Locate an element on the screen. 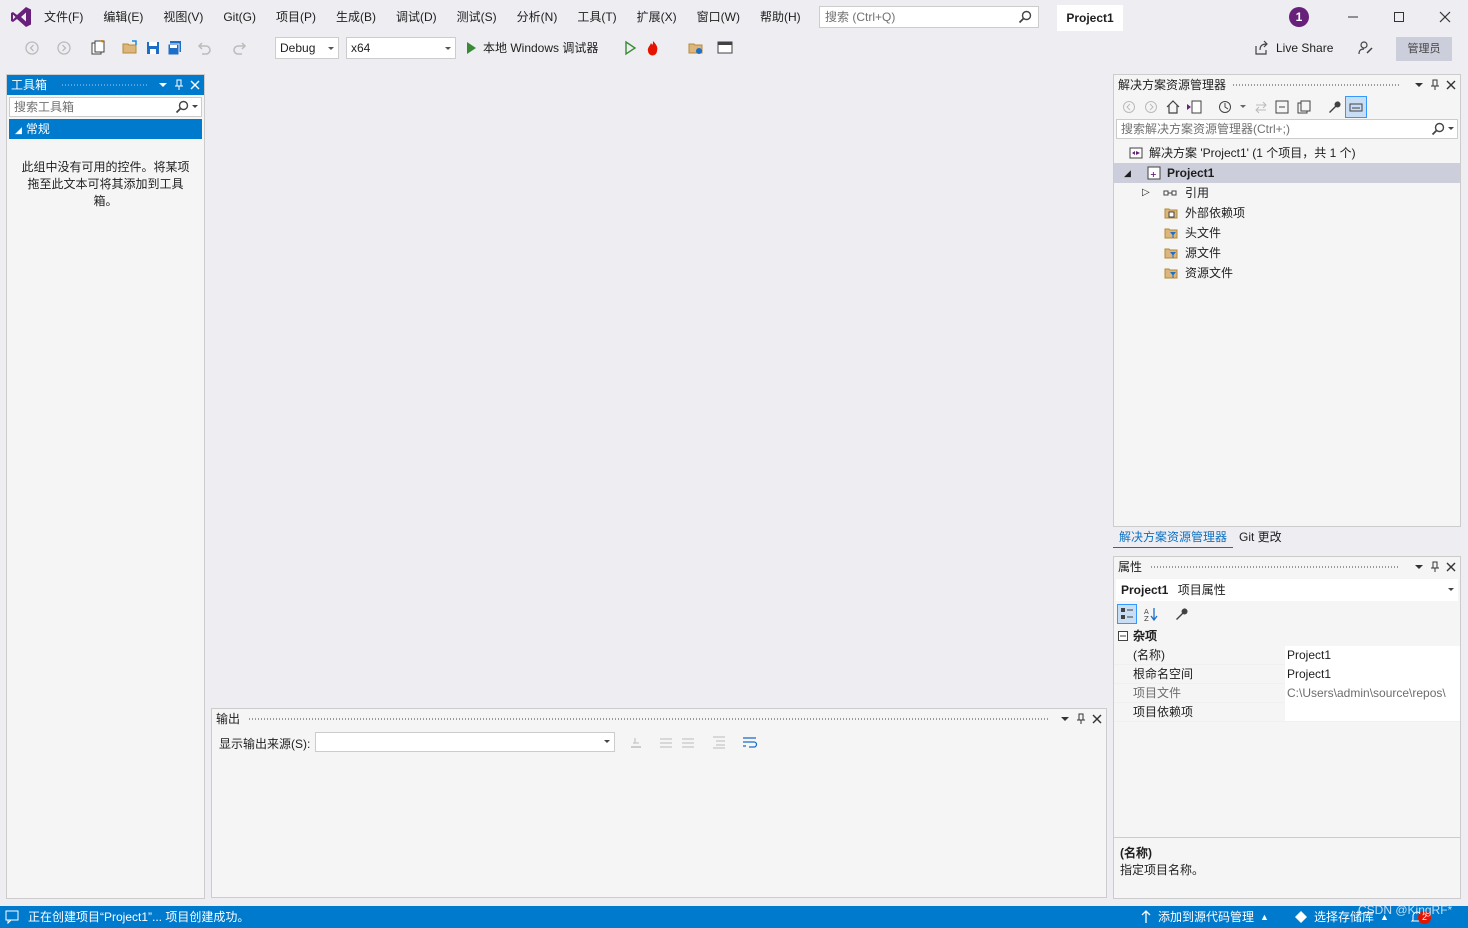 The image size is (1468, 928). tree-item-header-files: 头文件 is located at coordinates (1287, 233).